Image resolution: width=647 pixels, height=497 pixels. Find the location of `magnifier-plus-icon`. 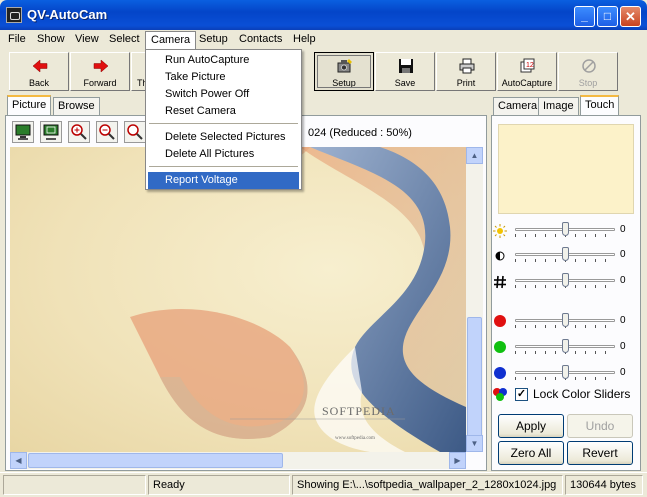

magnifier-plus-icon is located at coordinates (79, 132).